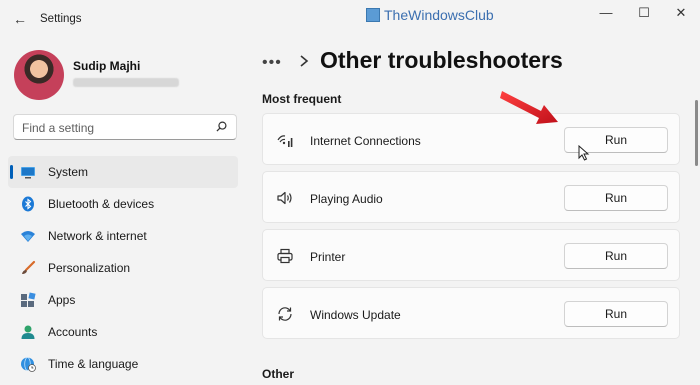 The height and width of the screenshot is (385, 700). What do you see at coordinates (285, 314) in the screenshot?
I see `sync-icon` at bounding box center [285, 314].